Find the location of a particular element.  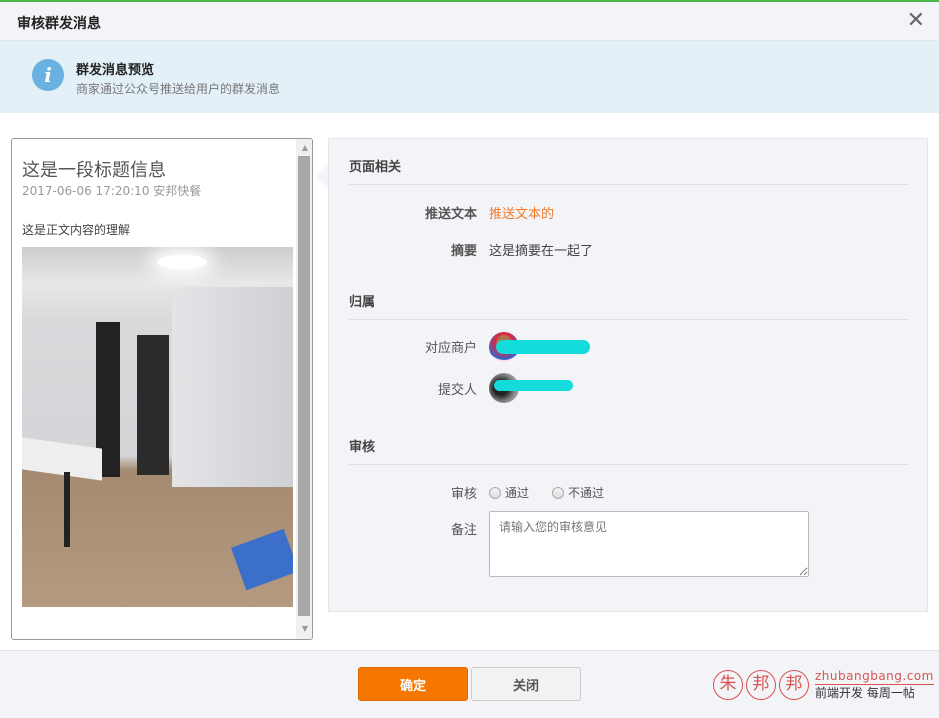

section-heading-page: 页面相关 is located at coordinates (375, 167).